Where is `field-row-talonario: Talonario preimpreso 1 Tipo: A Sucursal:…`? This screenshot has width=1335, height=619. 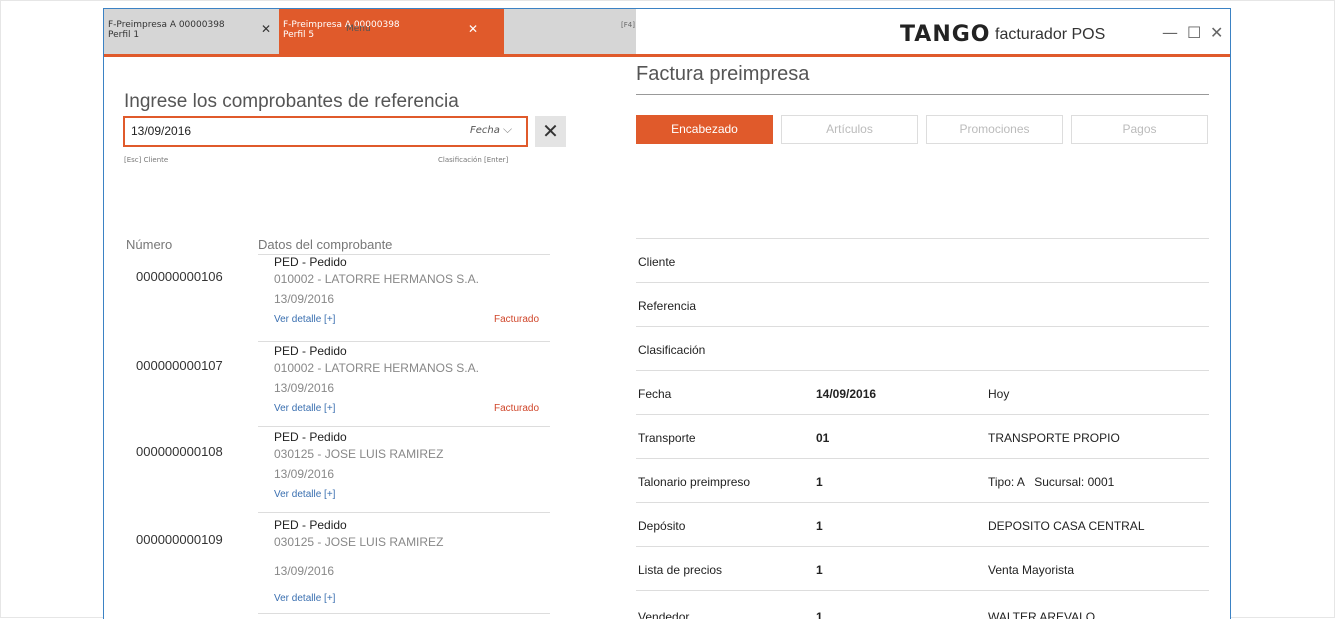
field-row-talonario: Talonario preimpreso 1 Tipo: A Sucursal:… is located at coordinates (922, 480).